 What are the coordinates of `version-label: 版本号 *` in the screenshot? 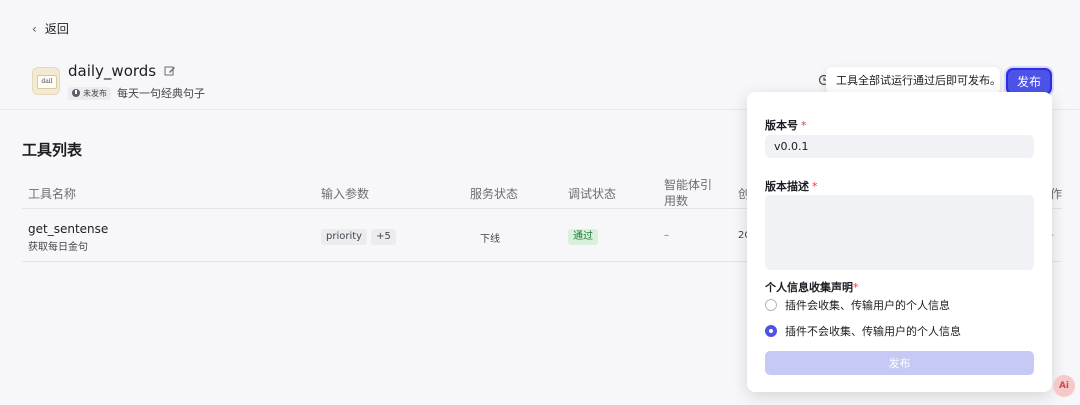 It's located at (786, 125).